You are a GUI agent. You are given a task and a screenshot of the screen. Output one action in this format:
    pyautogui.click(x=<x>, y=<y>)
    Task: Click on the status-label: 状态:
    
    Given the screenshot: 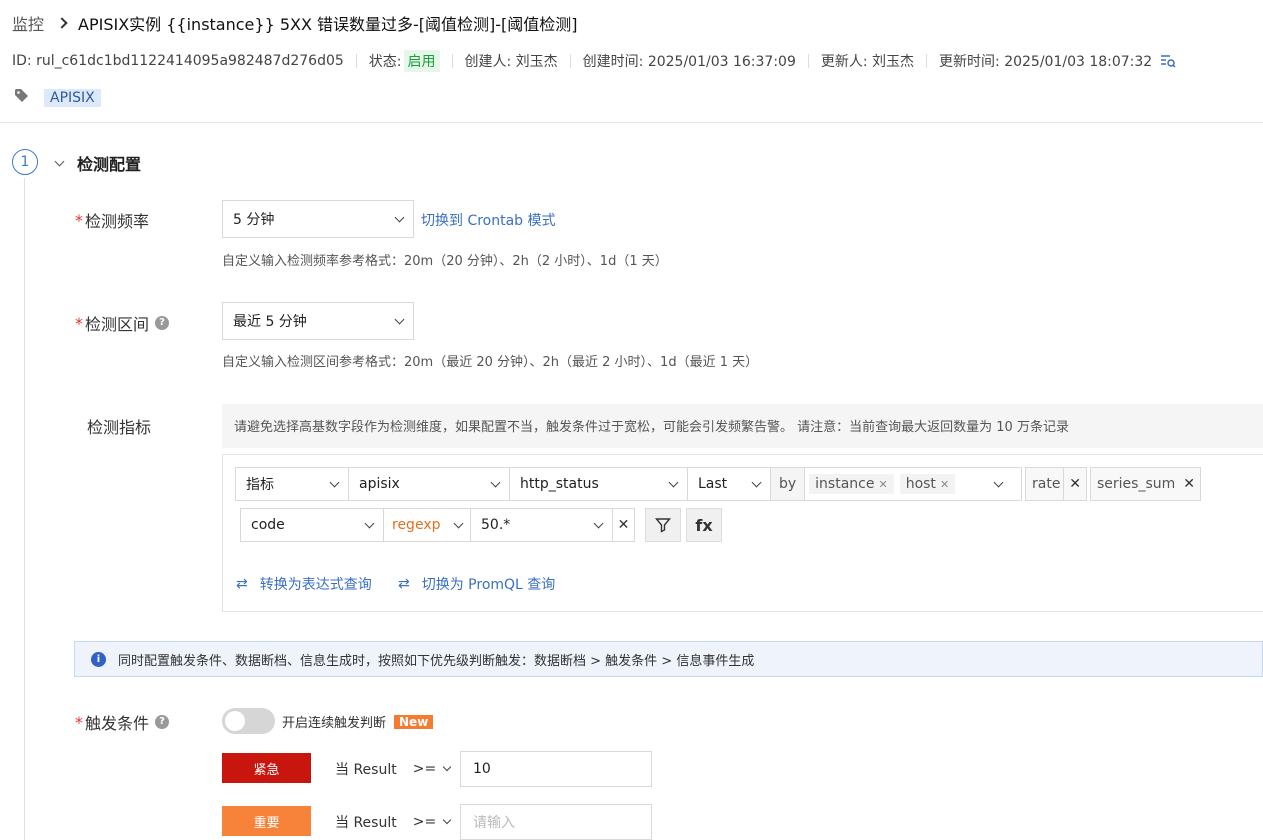 What is the action you would take?
    pyautogui.click(x=385, y=62)
    